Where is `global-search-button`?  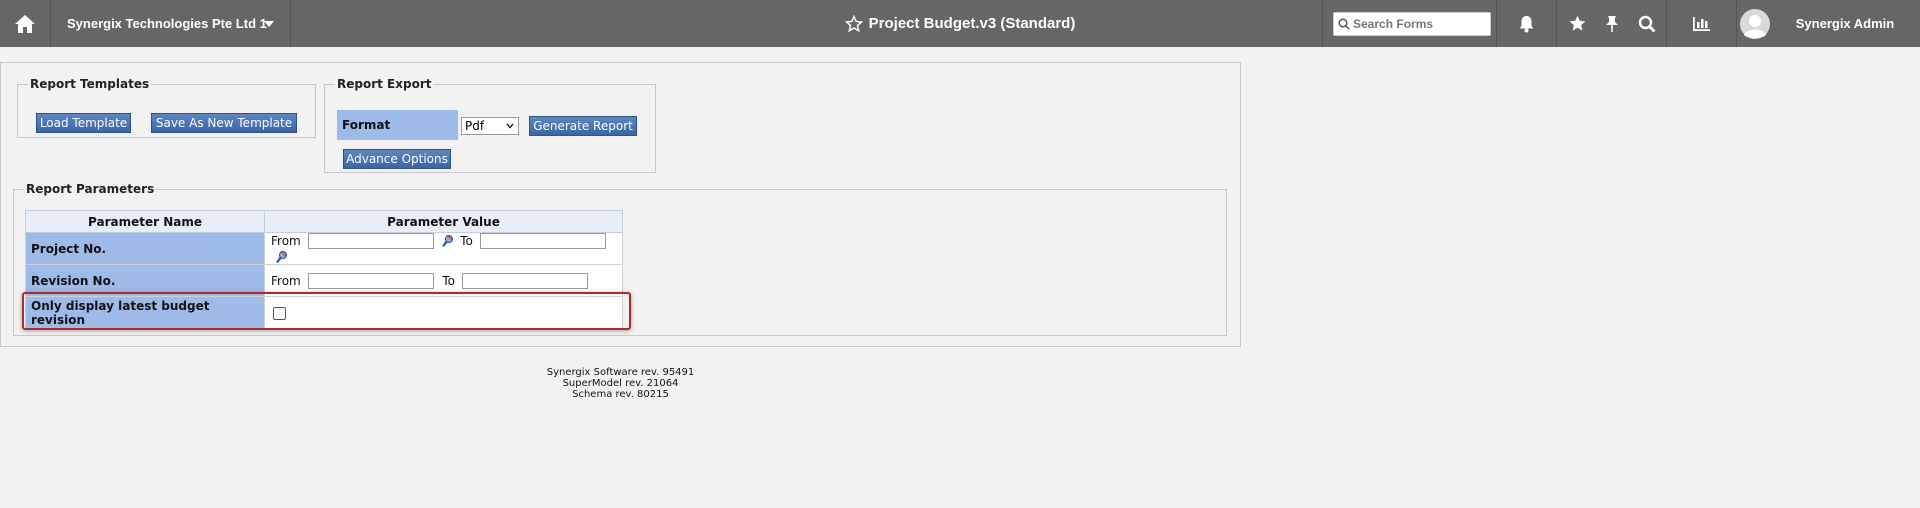
global-search-button is located at coordinates (1647, 23).